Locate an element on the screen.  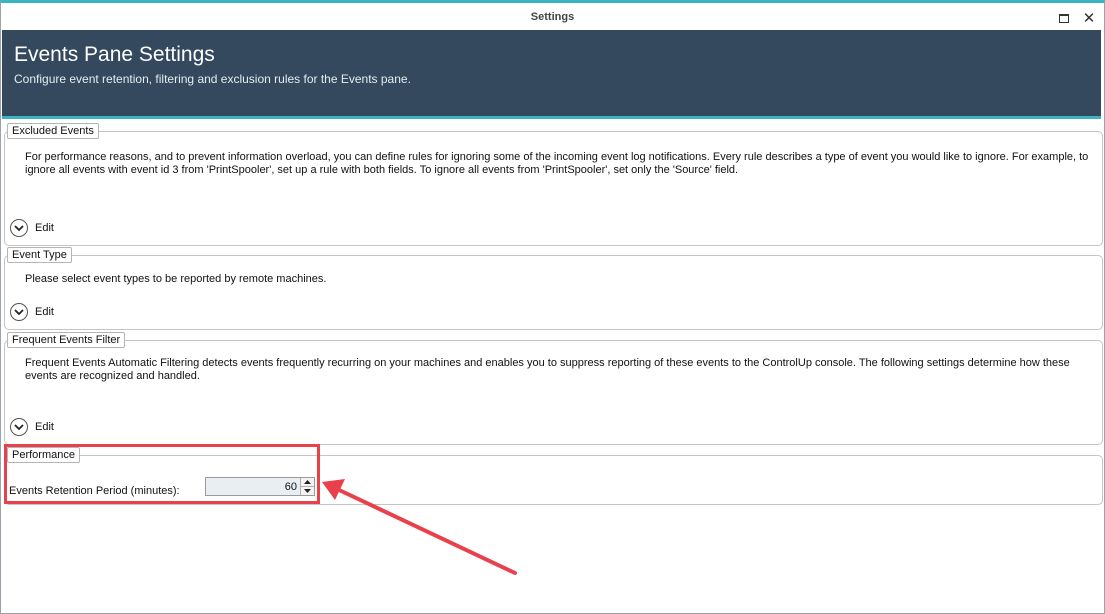
stepper-up-button is located at coordinates (307, 482).